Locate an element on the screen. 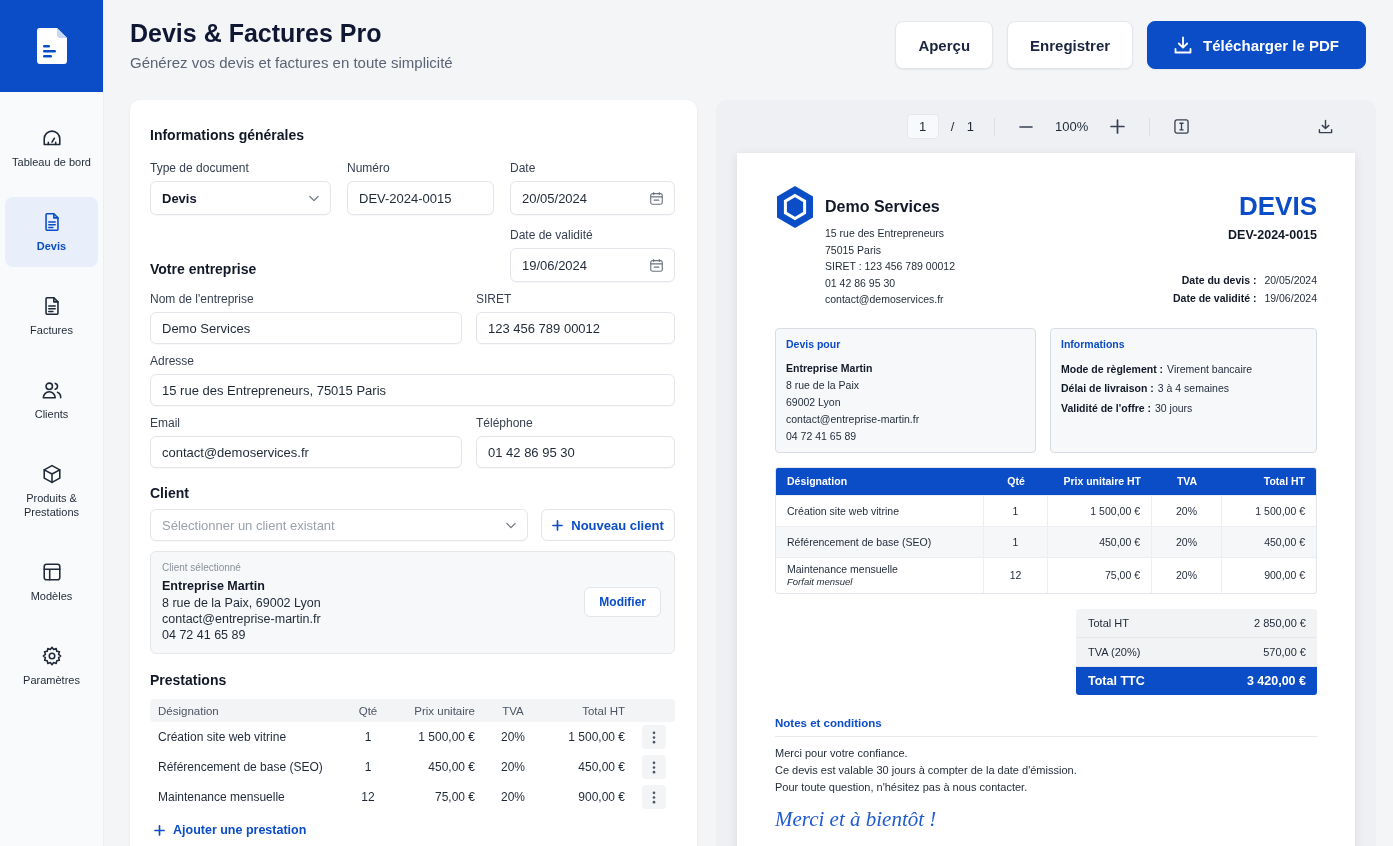 The image size is (1393, 846). layout-icon is located at coordinates (51, 572).